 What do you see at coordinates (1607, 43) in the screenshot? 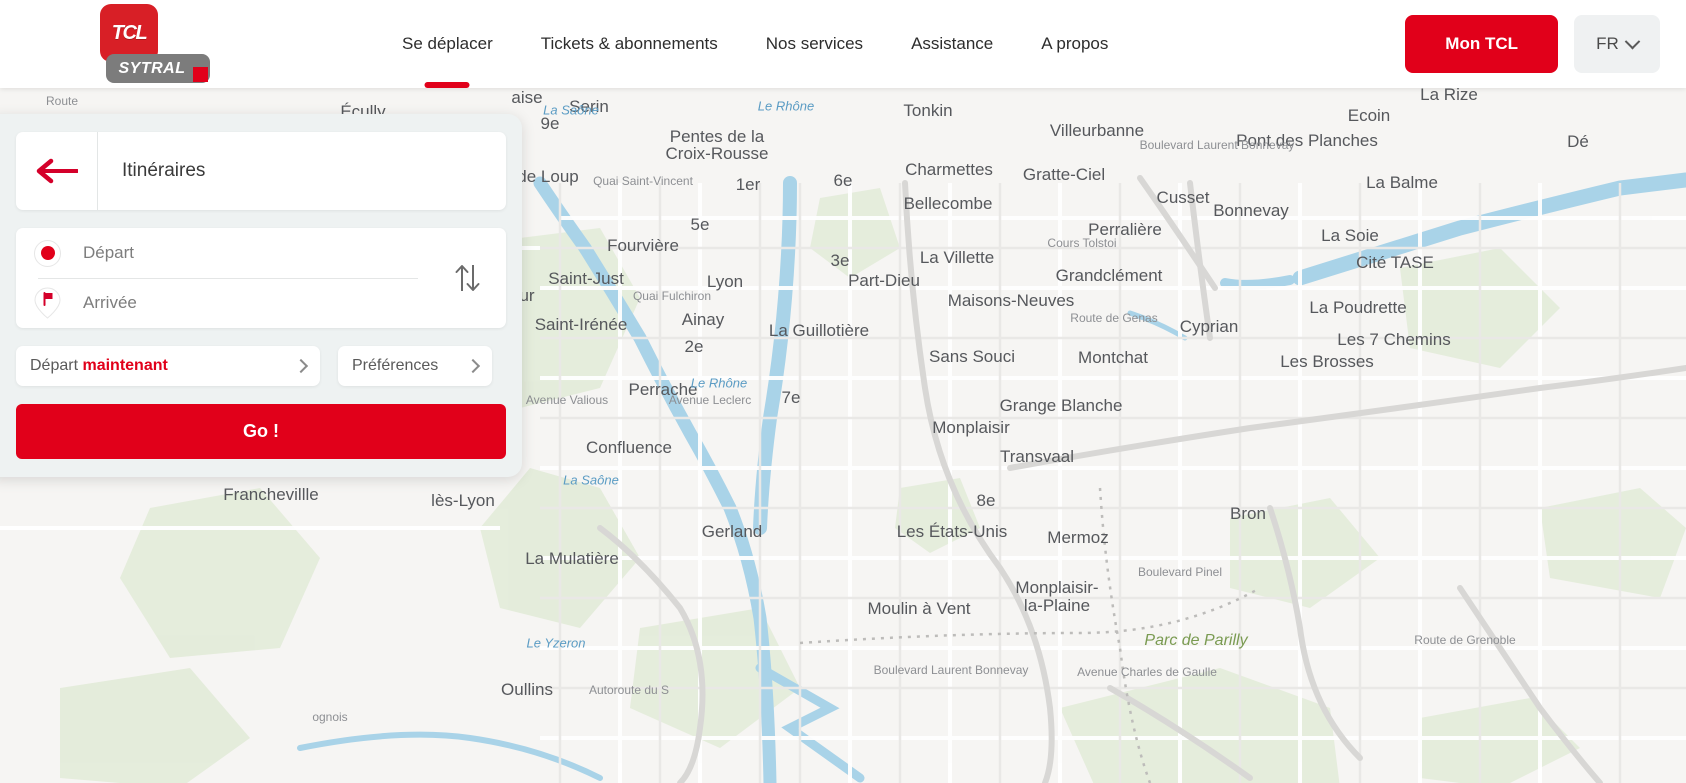
I see `language-label: FR` at bounding box center [1607, 43].